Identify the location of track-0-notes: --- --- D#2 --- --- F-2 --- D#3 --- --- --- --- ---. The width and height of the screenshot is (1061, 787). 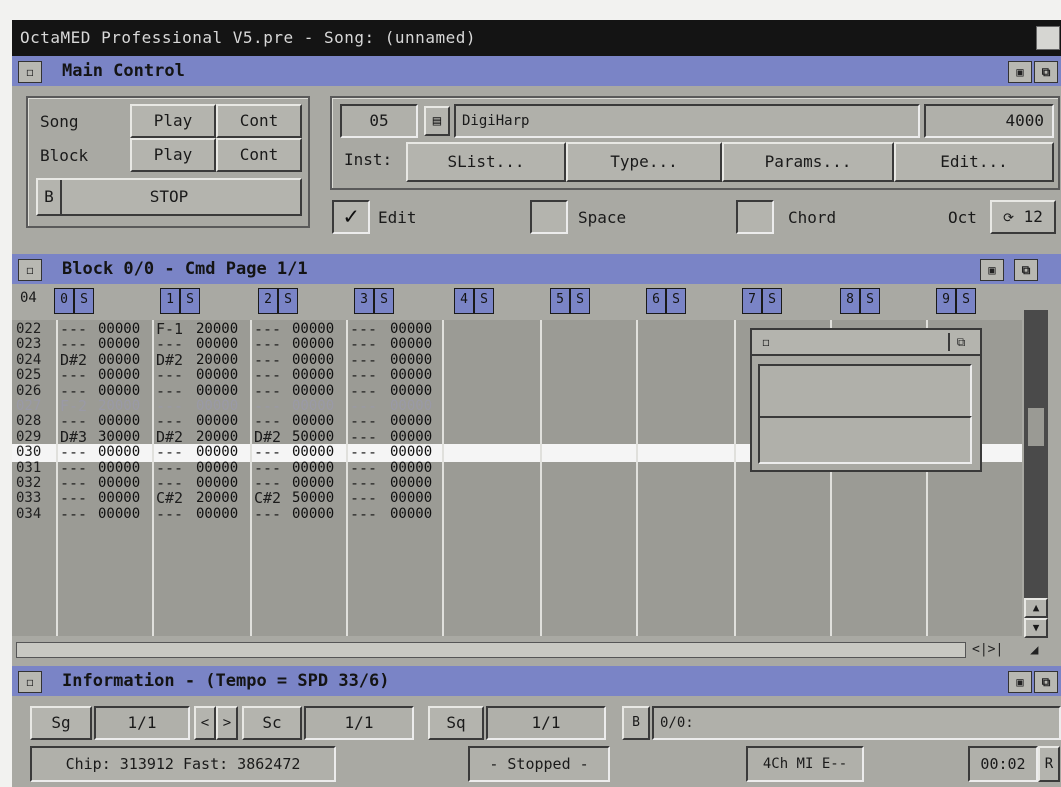
(78, 478).